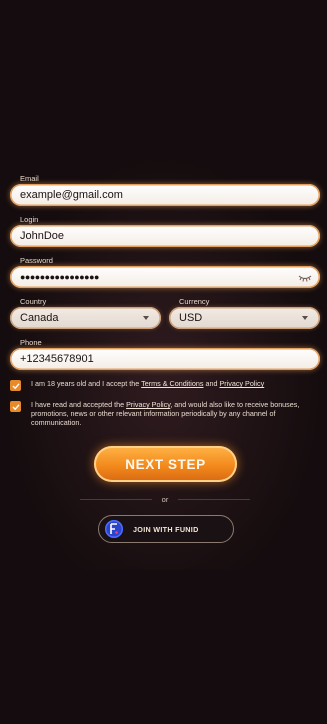 This screenshot has height=724, width=327. What do you see at coordinates (33, 301) in the screenshot?
I see `country-label: Country` at bounding box center [33, 301].